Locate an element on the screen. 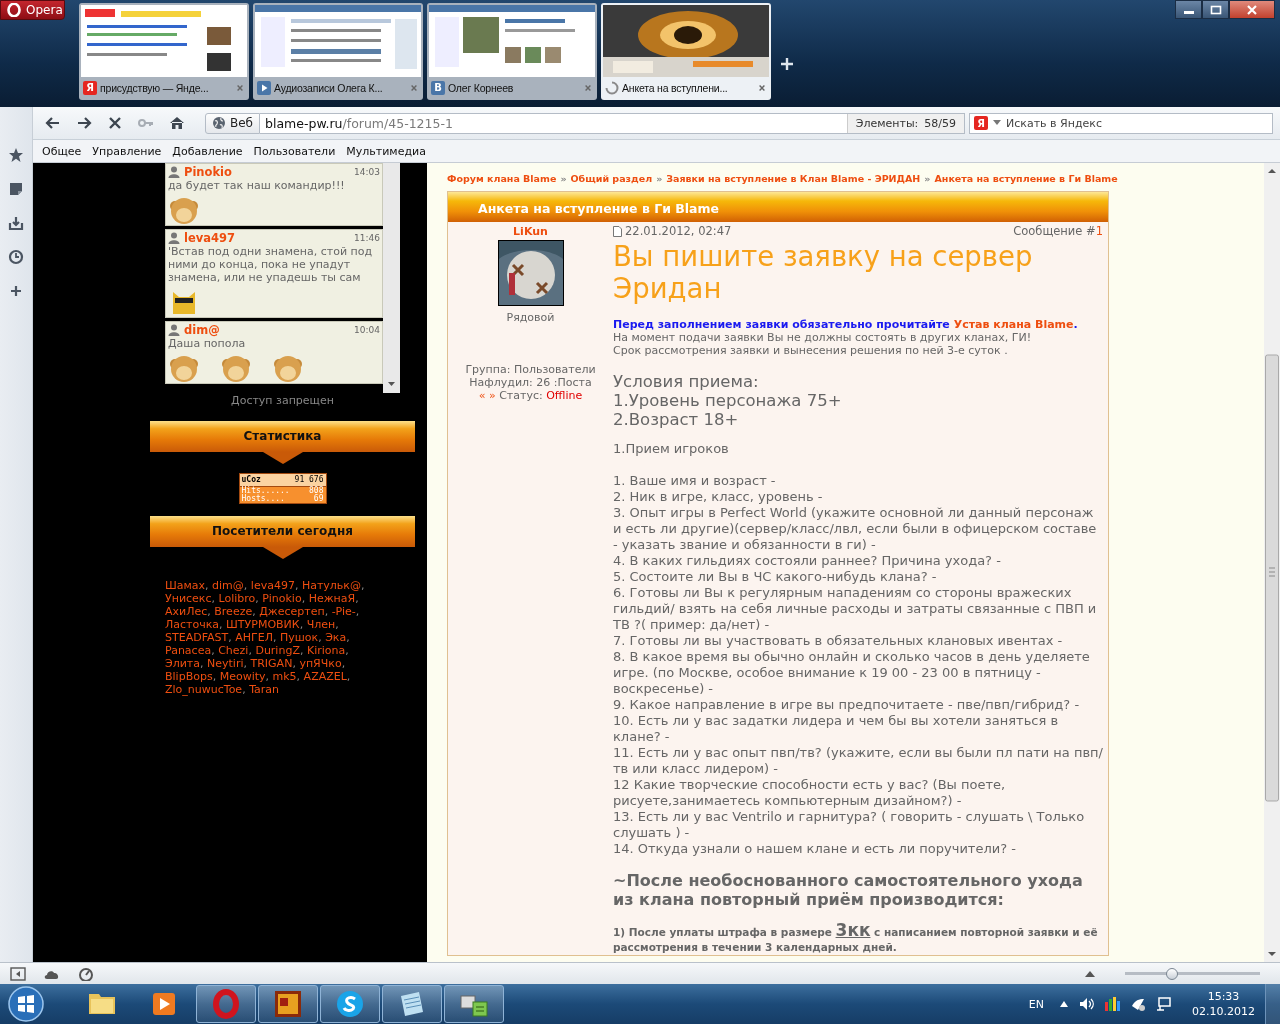 This screenshot has width=1280, height=1024. star-icon is located at coordinates (16, 155).